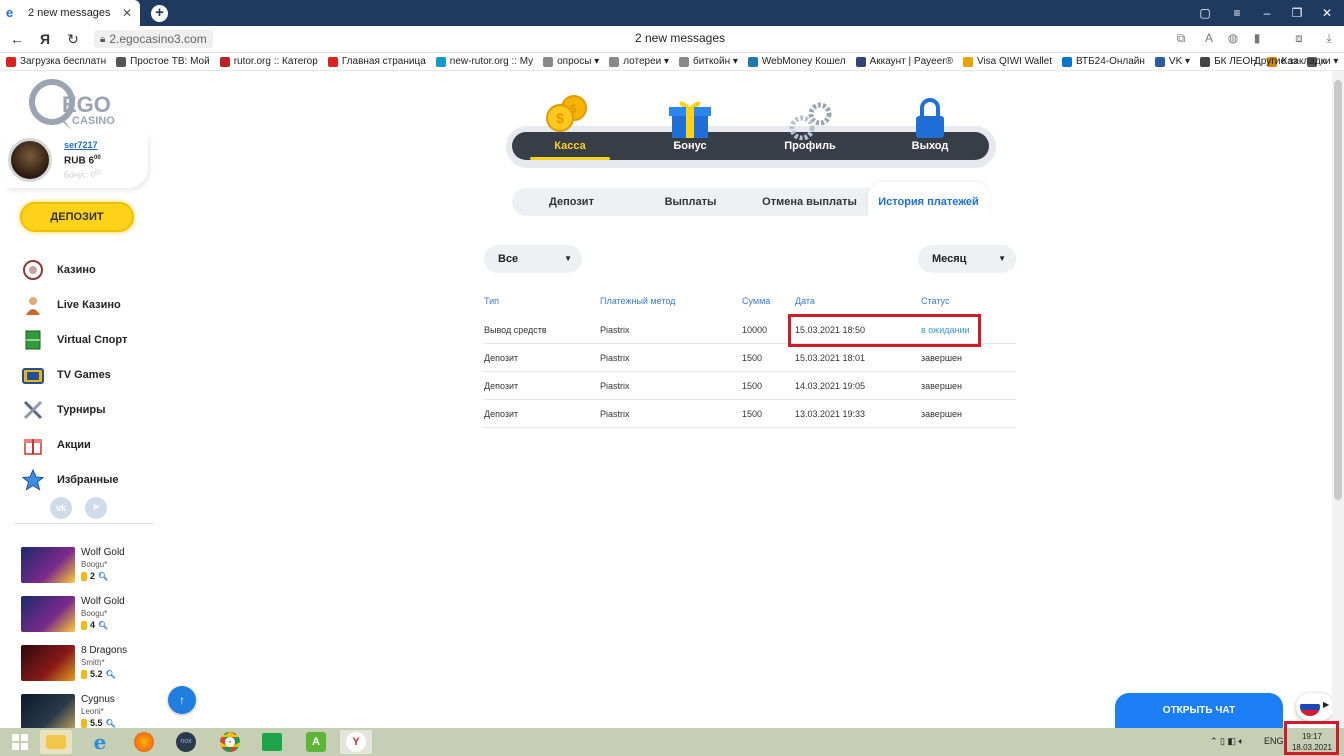 Image resolution: width=1344 pixels, height=756 pixels. I want to click on scrollbar-thumb, so click(1338, 290).